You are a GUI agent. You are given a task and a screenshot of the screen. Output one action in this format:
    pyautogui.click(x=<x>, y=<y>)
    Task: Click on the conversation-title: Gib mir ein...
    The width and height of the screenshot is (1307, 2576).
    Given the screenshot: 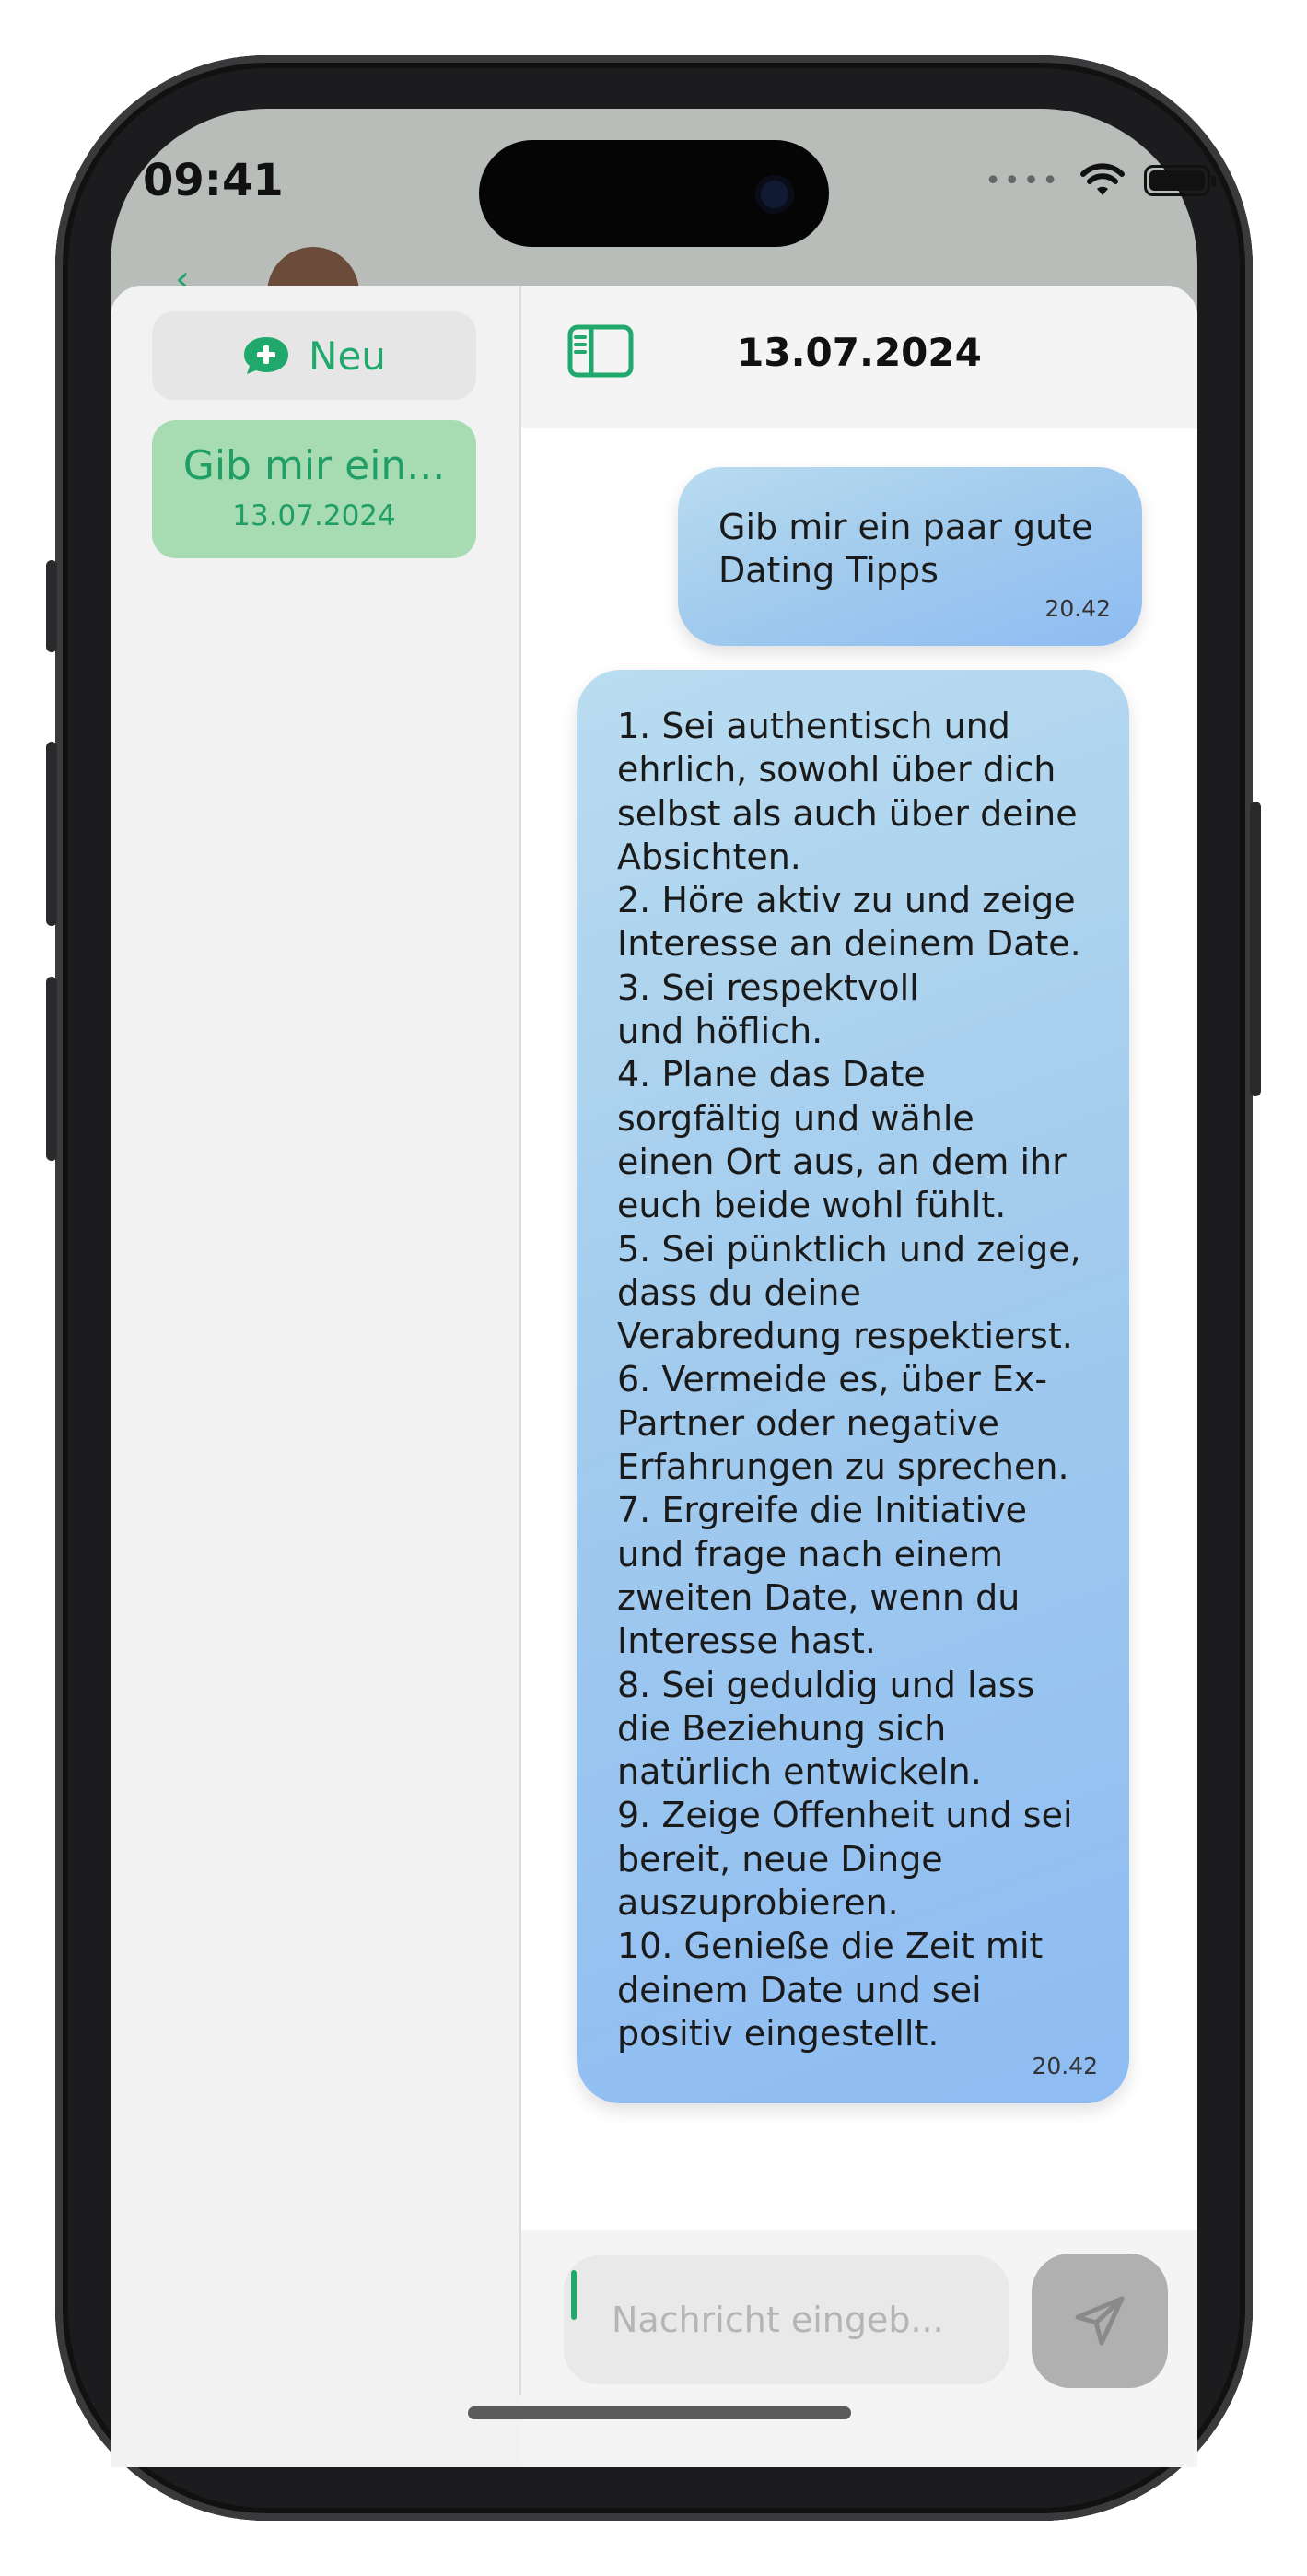 What is the action you would take?
    pyautogui.click(x=314, y=465)
    